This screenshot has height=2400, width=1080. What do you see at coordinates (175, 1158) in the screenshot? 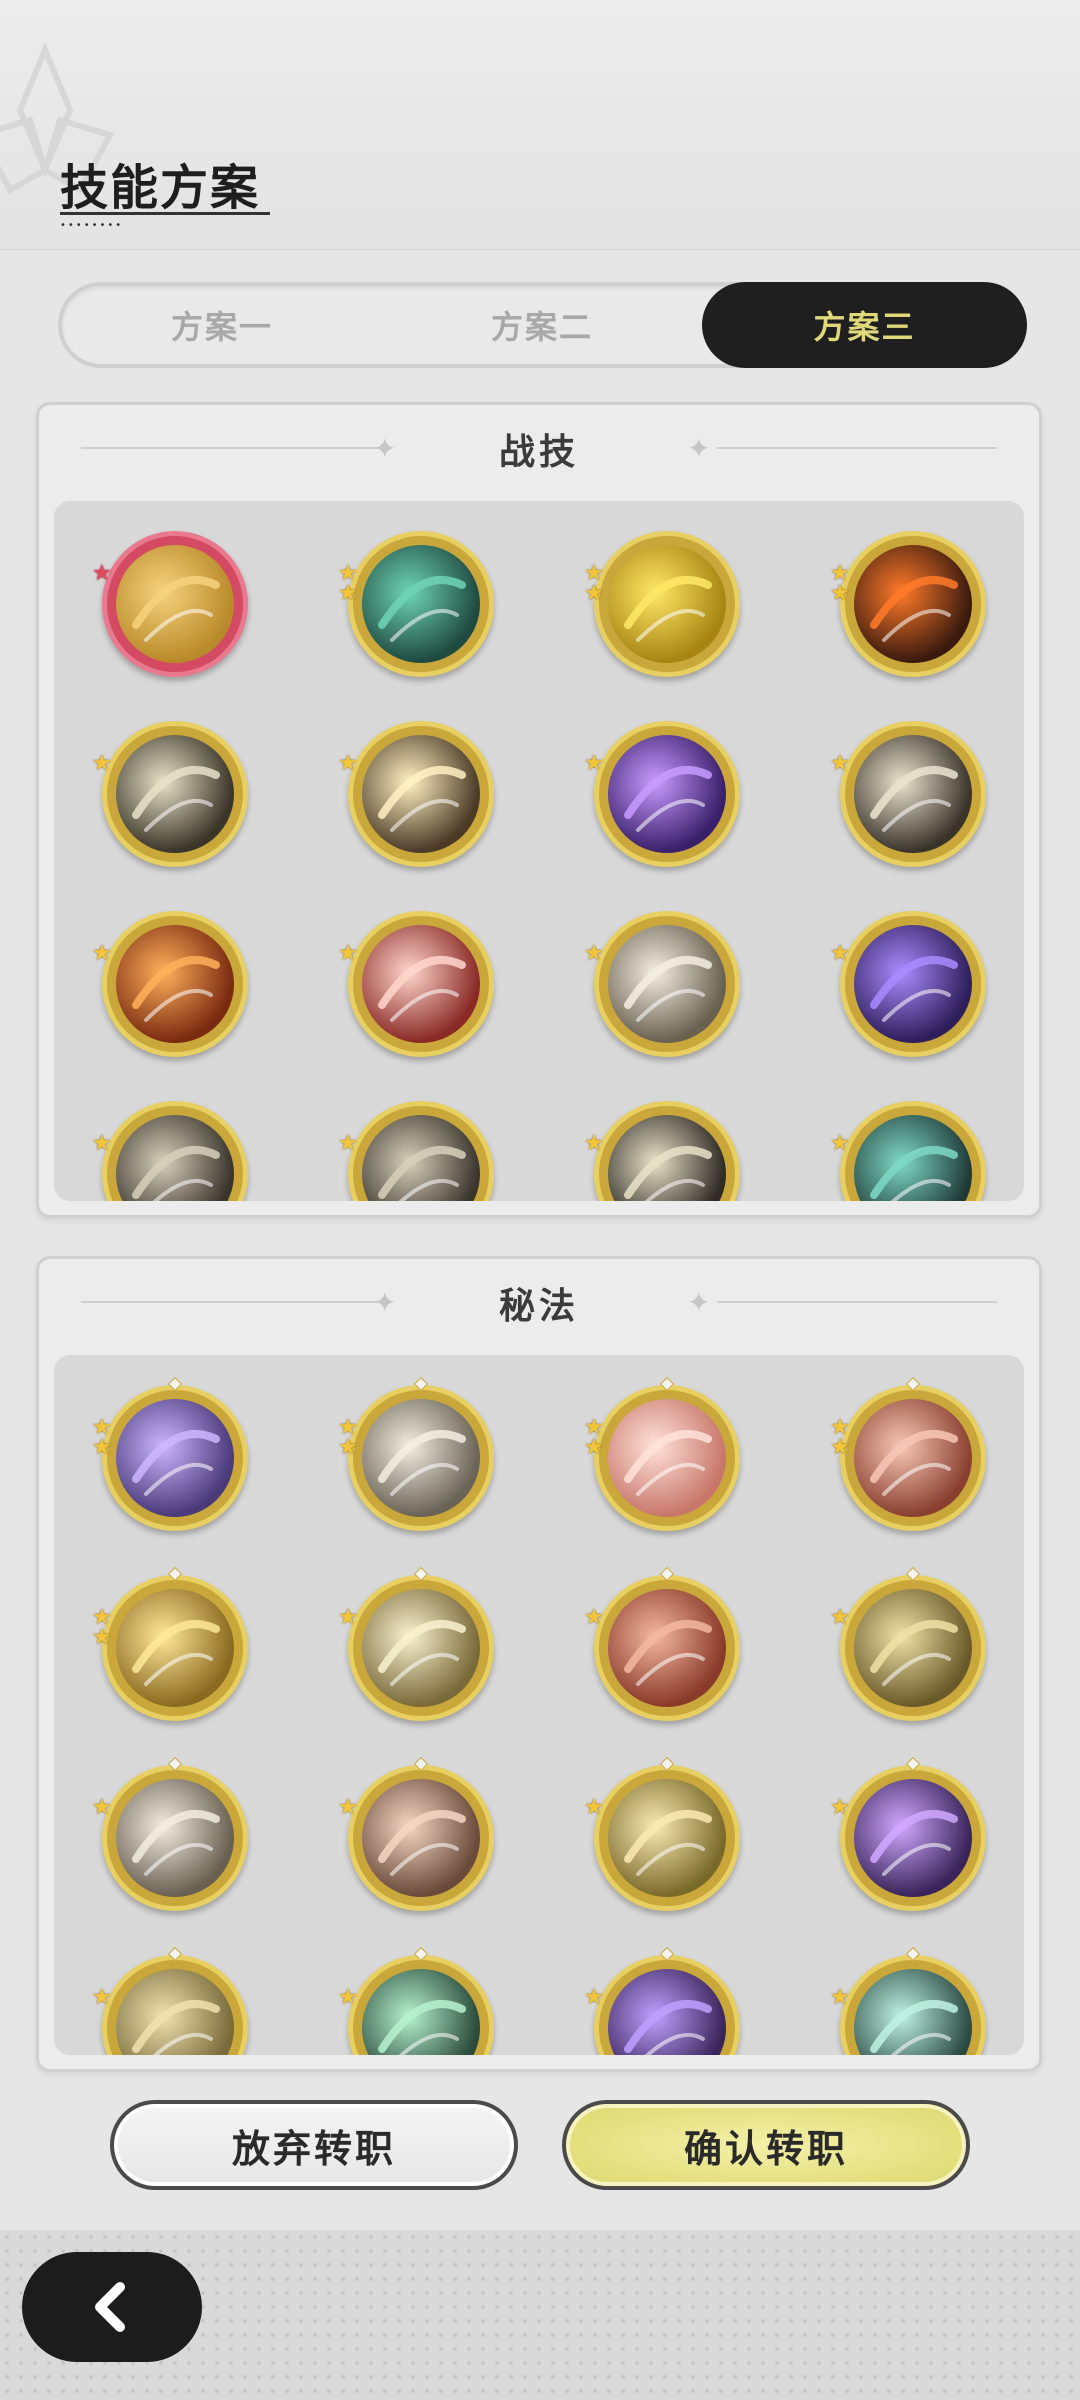
I see `dark-hand-icon` at bounding box center [175, 1158].